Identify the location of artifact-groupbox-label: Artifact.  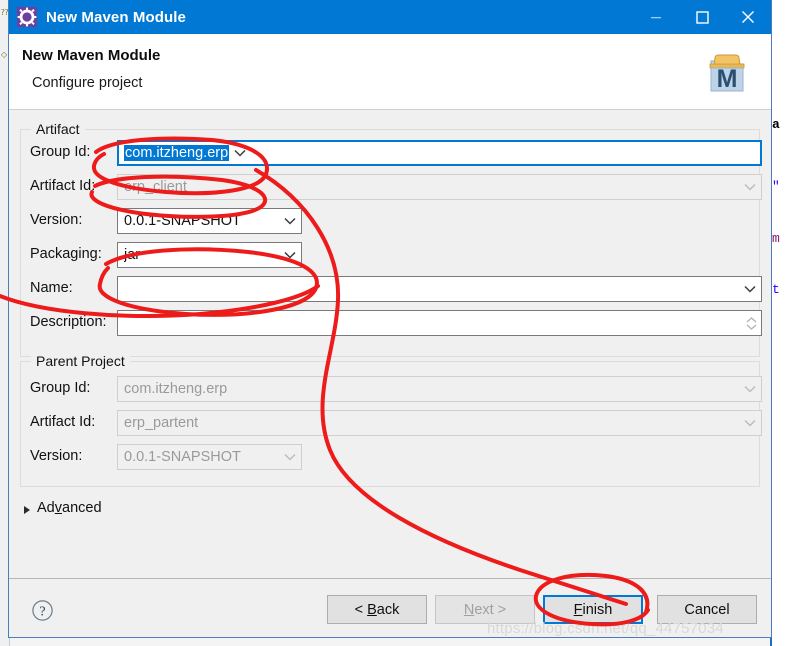
(58, 129).